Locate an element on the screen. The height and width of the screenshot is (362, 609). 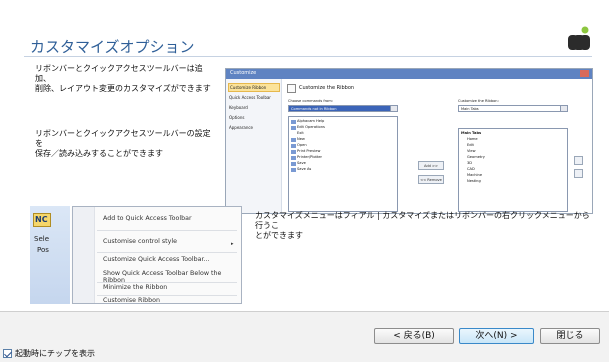
title-divider is located at coordinates (308, 56).